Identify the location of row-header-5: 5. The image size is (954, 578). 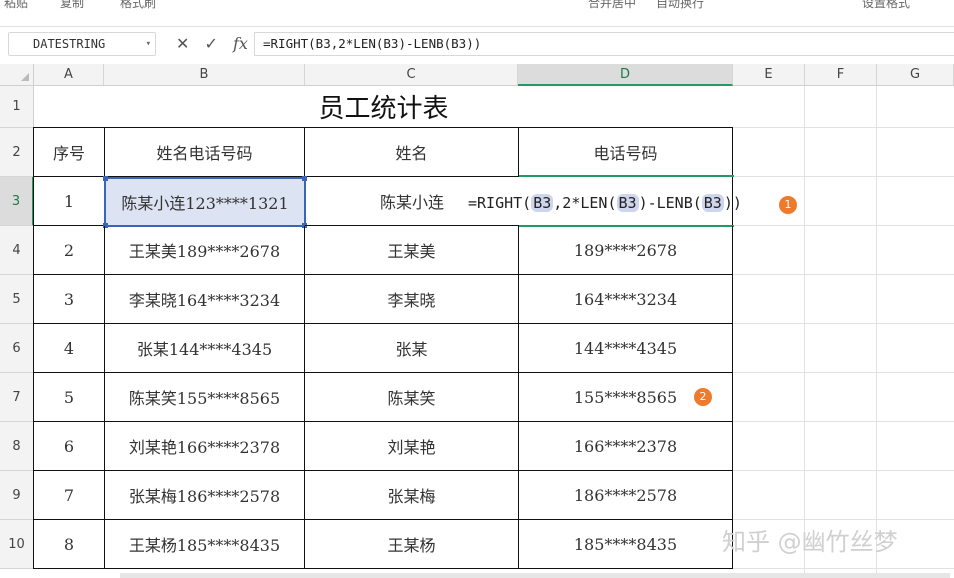
(17, 299).